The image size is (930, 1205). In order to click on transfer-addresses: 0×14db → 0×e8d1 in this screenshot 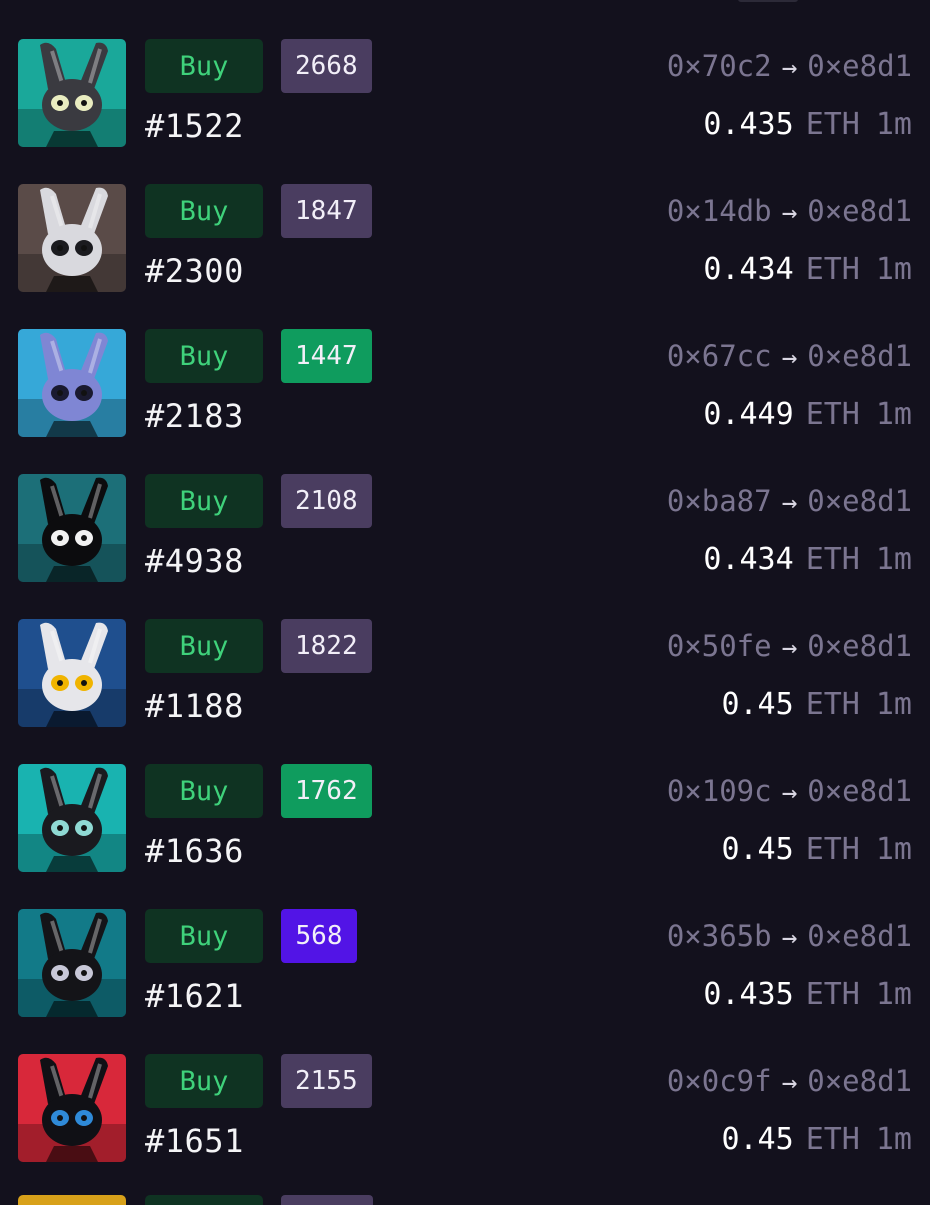, I will do `click(789, 211)`.